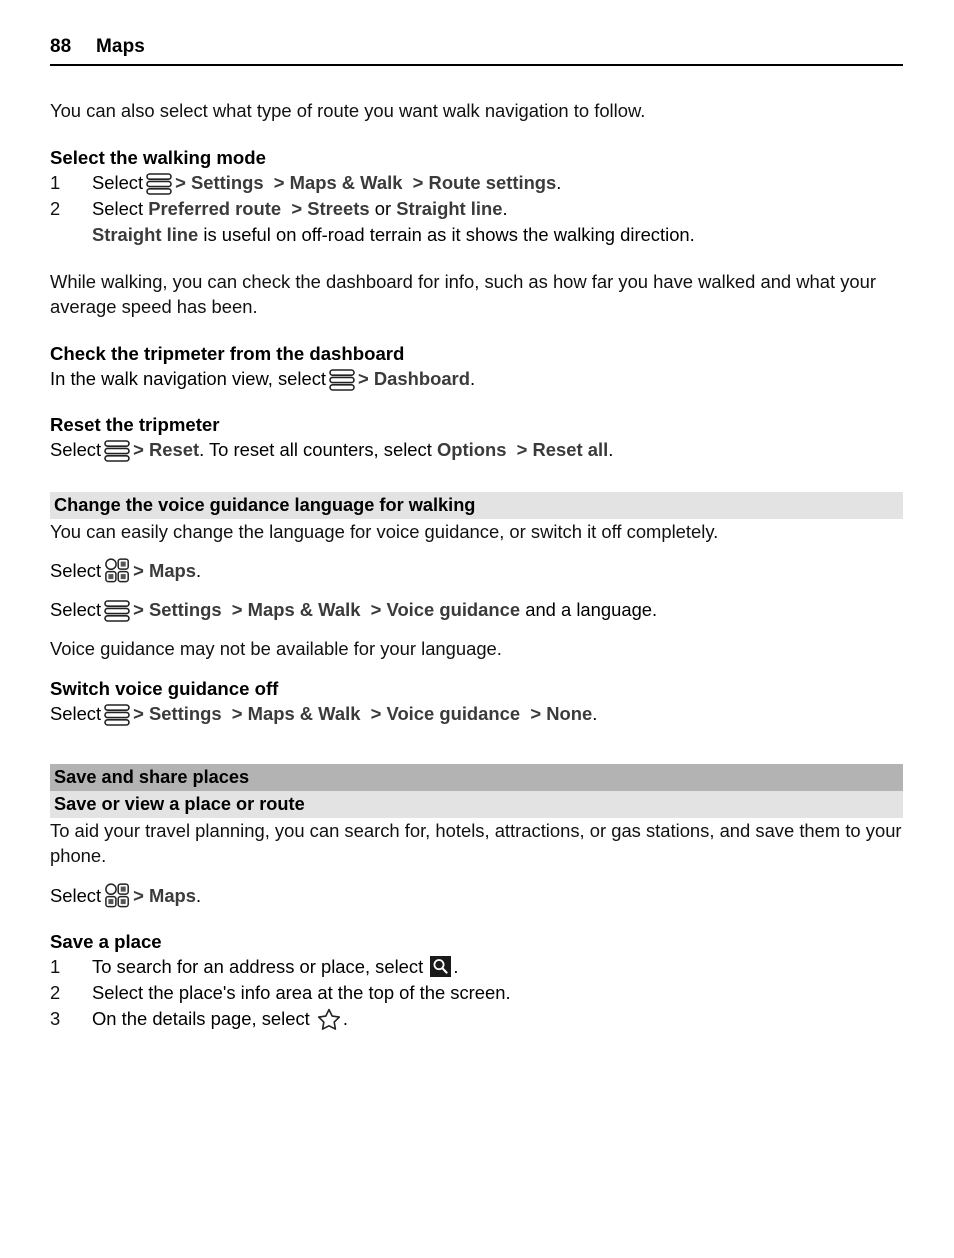 This screenshot has height=1258, width=954. I want to click on page-header: 88 Maps, so click(476, 51).